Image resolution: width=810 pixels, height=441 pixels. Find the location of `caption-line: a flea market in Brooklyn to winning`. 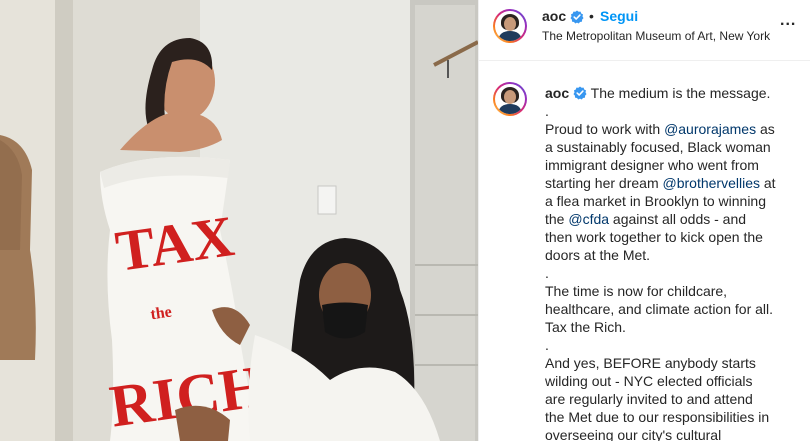

caption-line: a flea market in Brooklyn to winning is located at coordinates (673, 201).